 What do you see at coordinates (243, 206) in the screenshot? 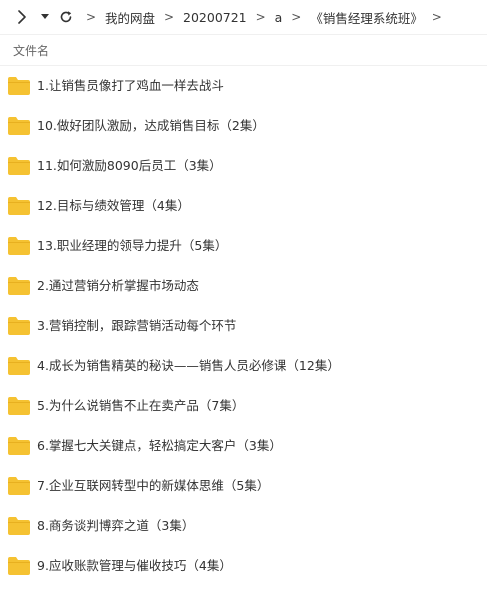
I see `list-item: 12.目标与绩效管理（4集）` at bounding box center [243, 206].